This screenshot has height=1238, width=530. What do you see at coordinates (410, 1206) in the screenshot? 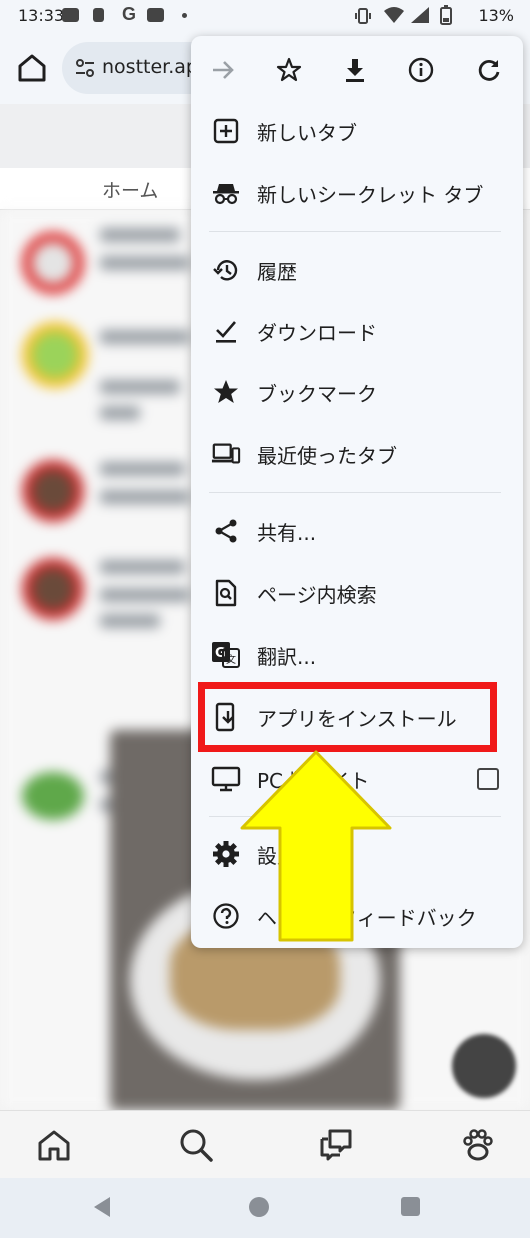
I see `recents-icon` at bounding box center [410, 1206].